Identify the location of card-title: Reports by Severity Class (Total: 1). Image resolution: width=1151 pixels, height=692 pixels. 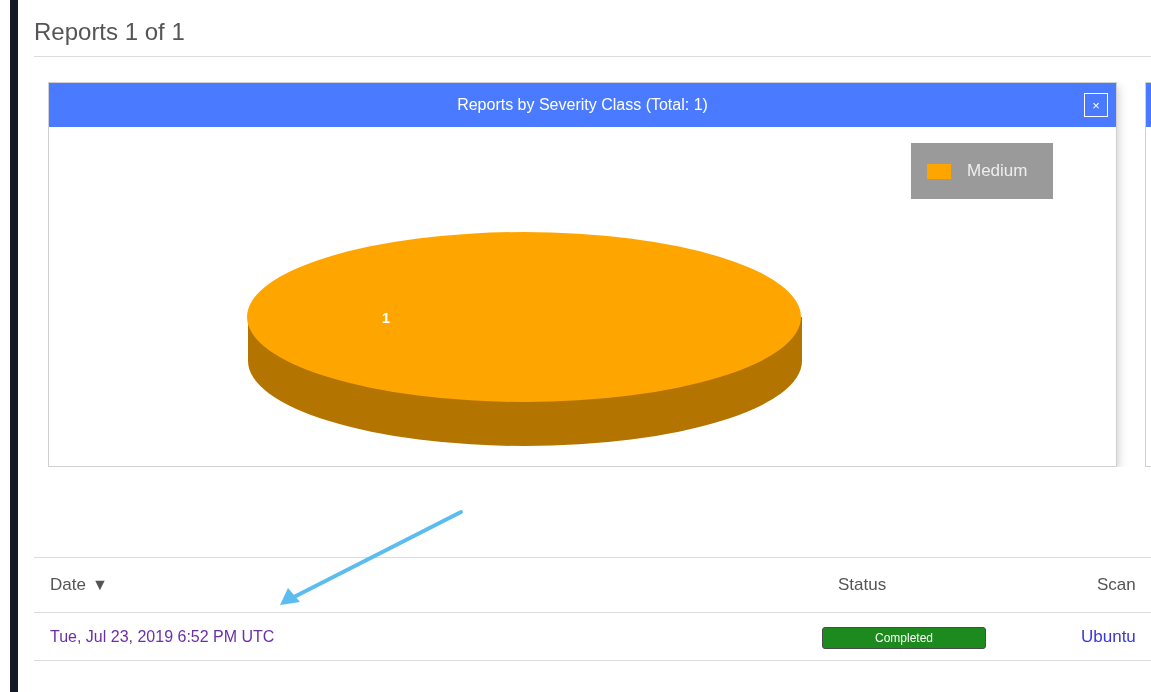
(582, 105).